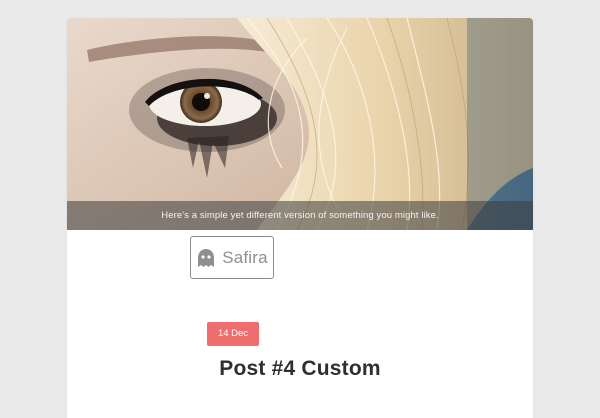  Describe the element at coordinates (245, 257) in the screenshot. I see `brand-name: Safira` at that location.